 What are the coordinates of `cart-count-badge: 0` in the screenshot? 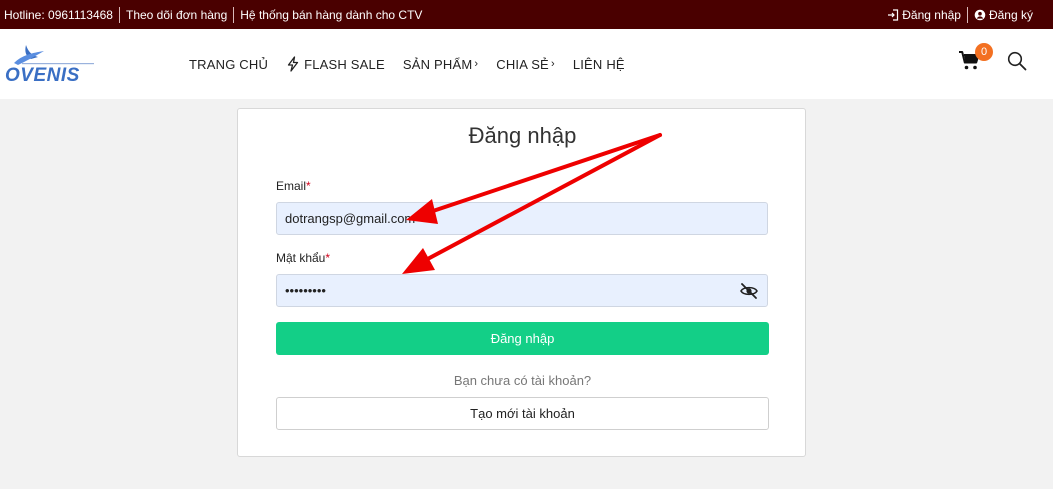 It's located at (984, 52).